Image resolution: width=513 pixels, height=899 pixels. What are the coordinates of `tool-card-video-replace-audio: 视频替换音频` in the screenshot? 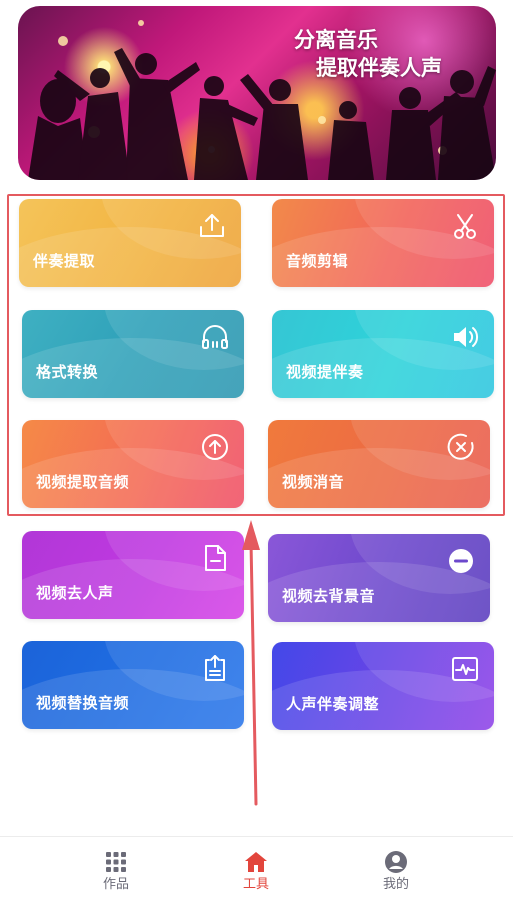 It's located at (133, 685).